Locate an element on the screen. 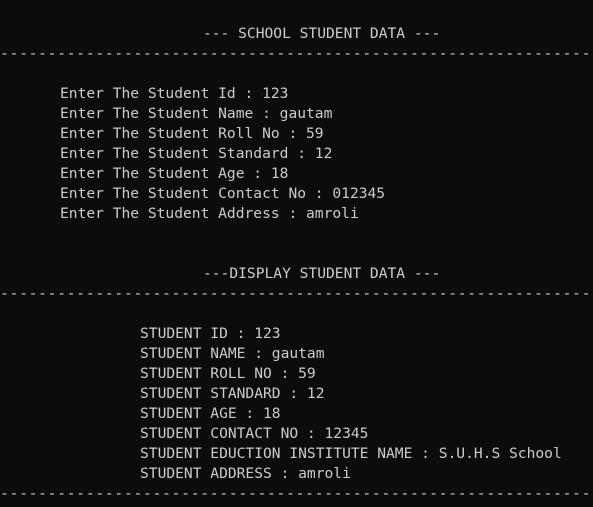 The image size is (593, 507). display-line-age: STUDENT AGE : 18 is located at coordinates (210, 413).